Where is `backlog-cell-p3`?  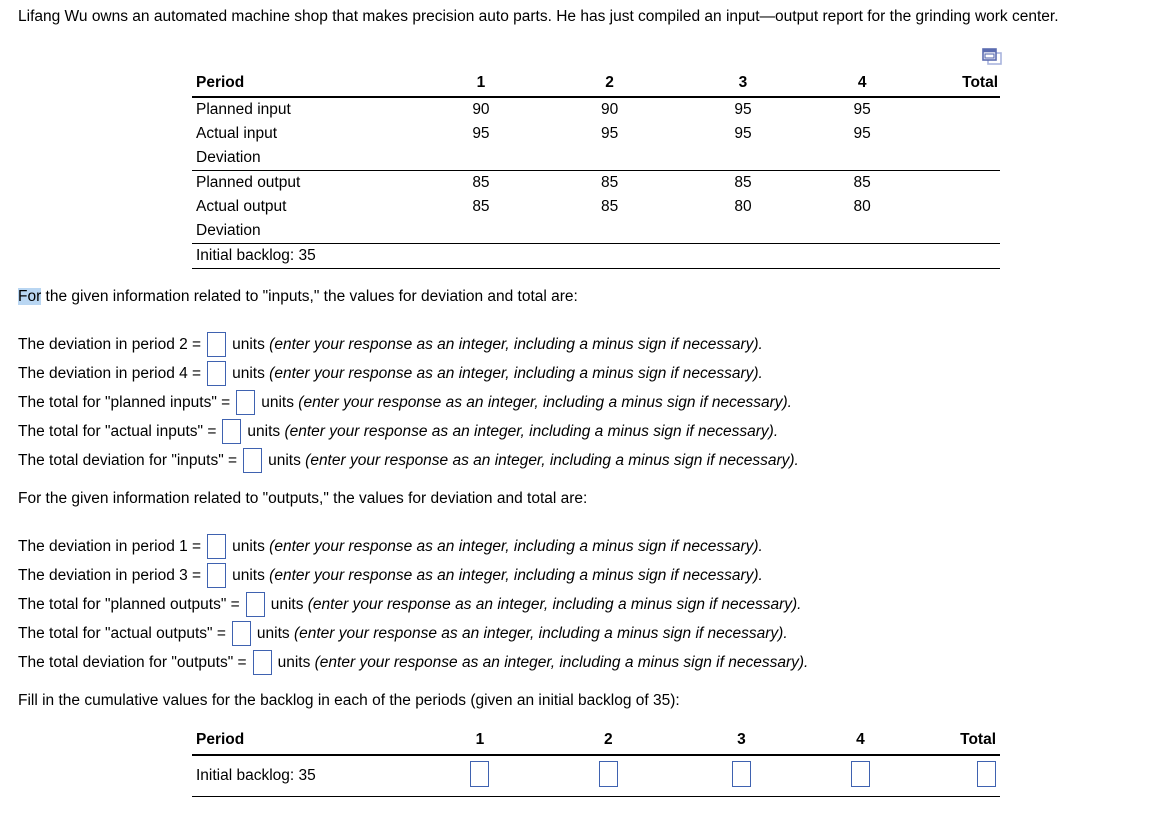 backlog-cell-p3 is located at coordinates (741, 776).